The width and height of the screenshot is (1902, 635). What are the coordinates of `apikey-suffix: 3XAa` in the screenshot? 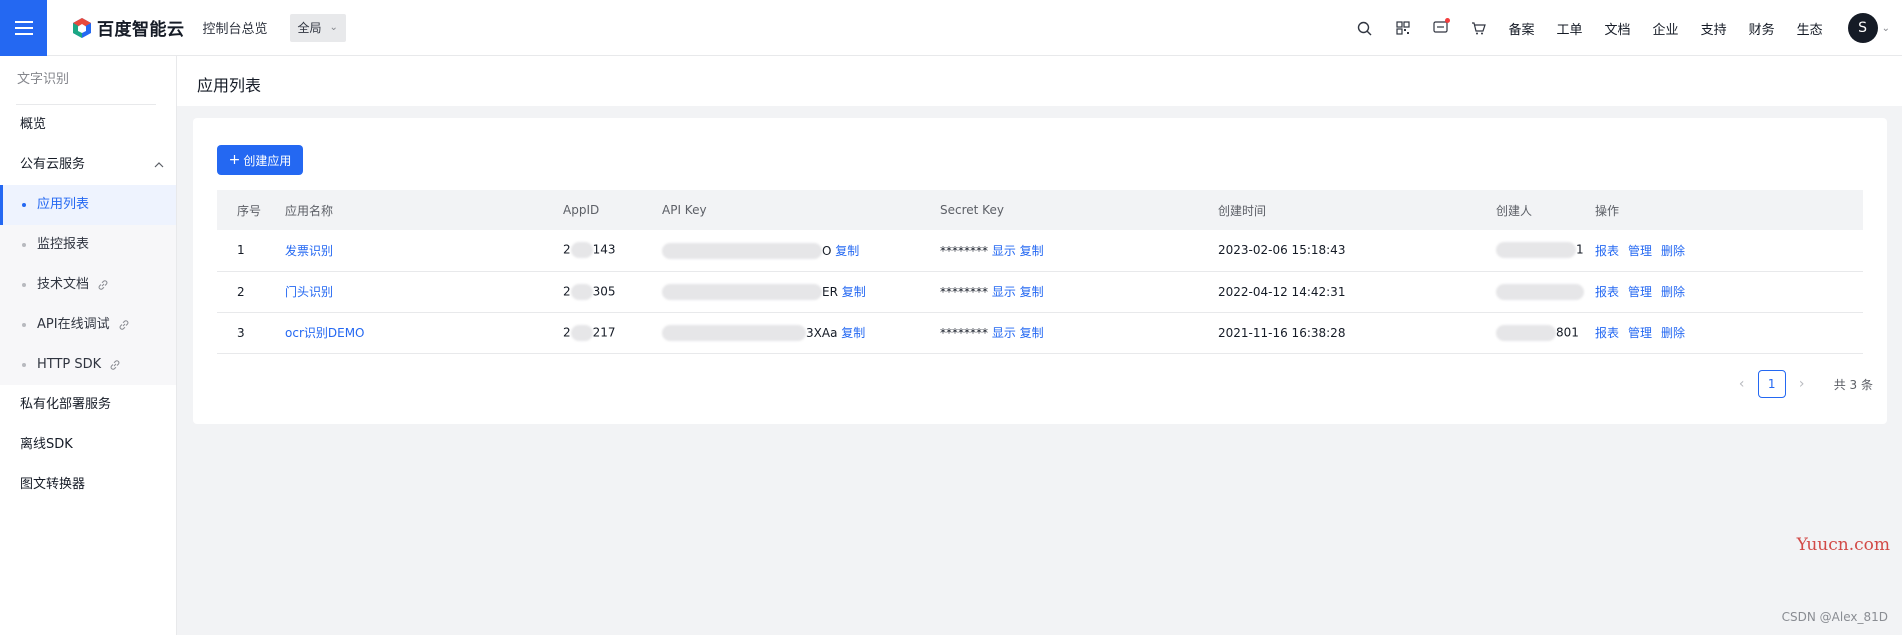 It's located at (822, 332).